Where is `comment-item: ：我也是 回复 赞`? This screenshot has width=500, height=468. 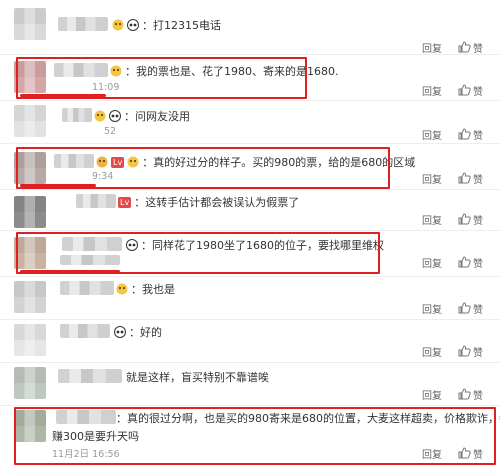
comment-item: ：我也是 回复 赞 is located at coordinates (250, 298).